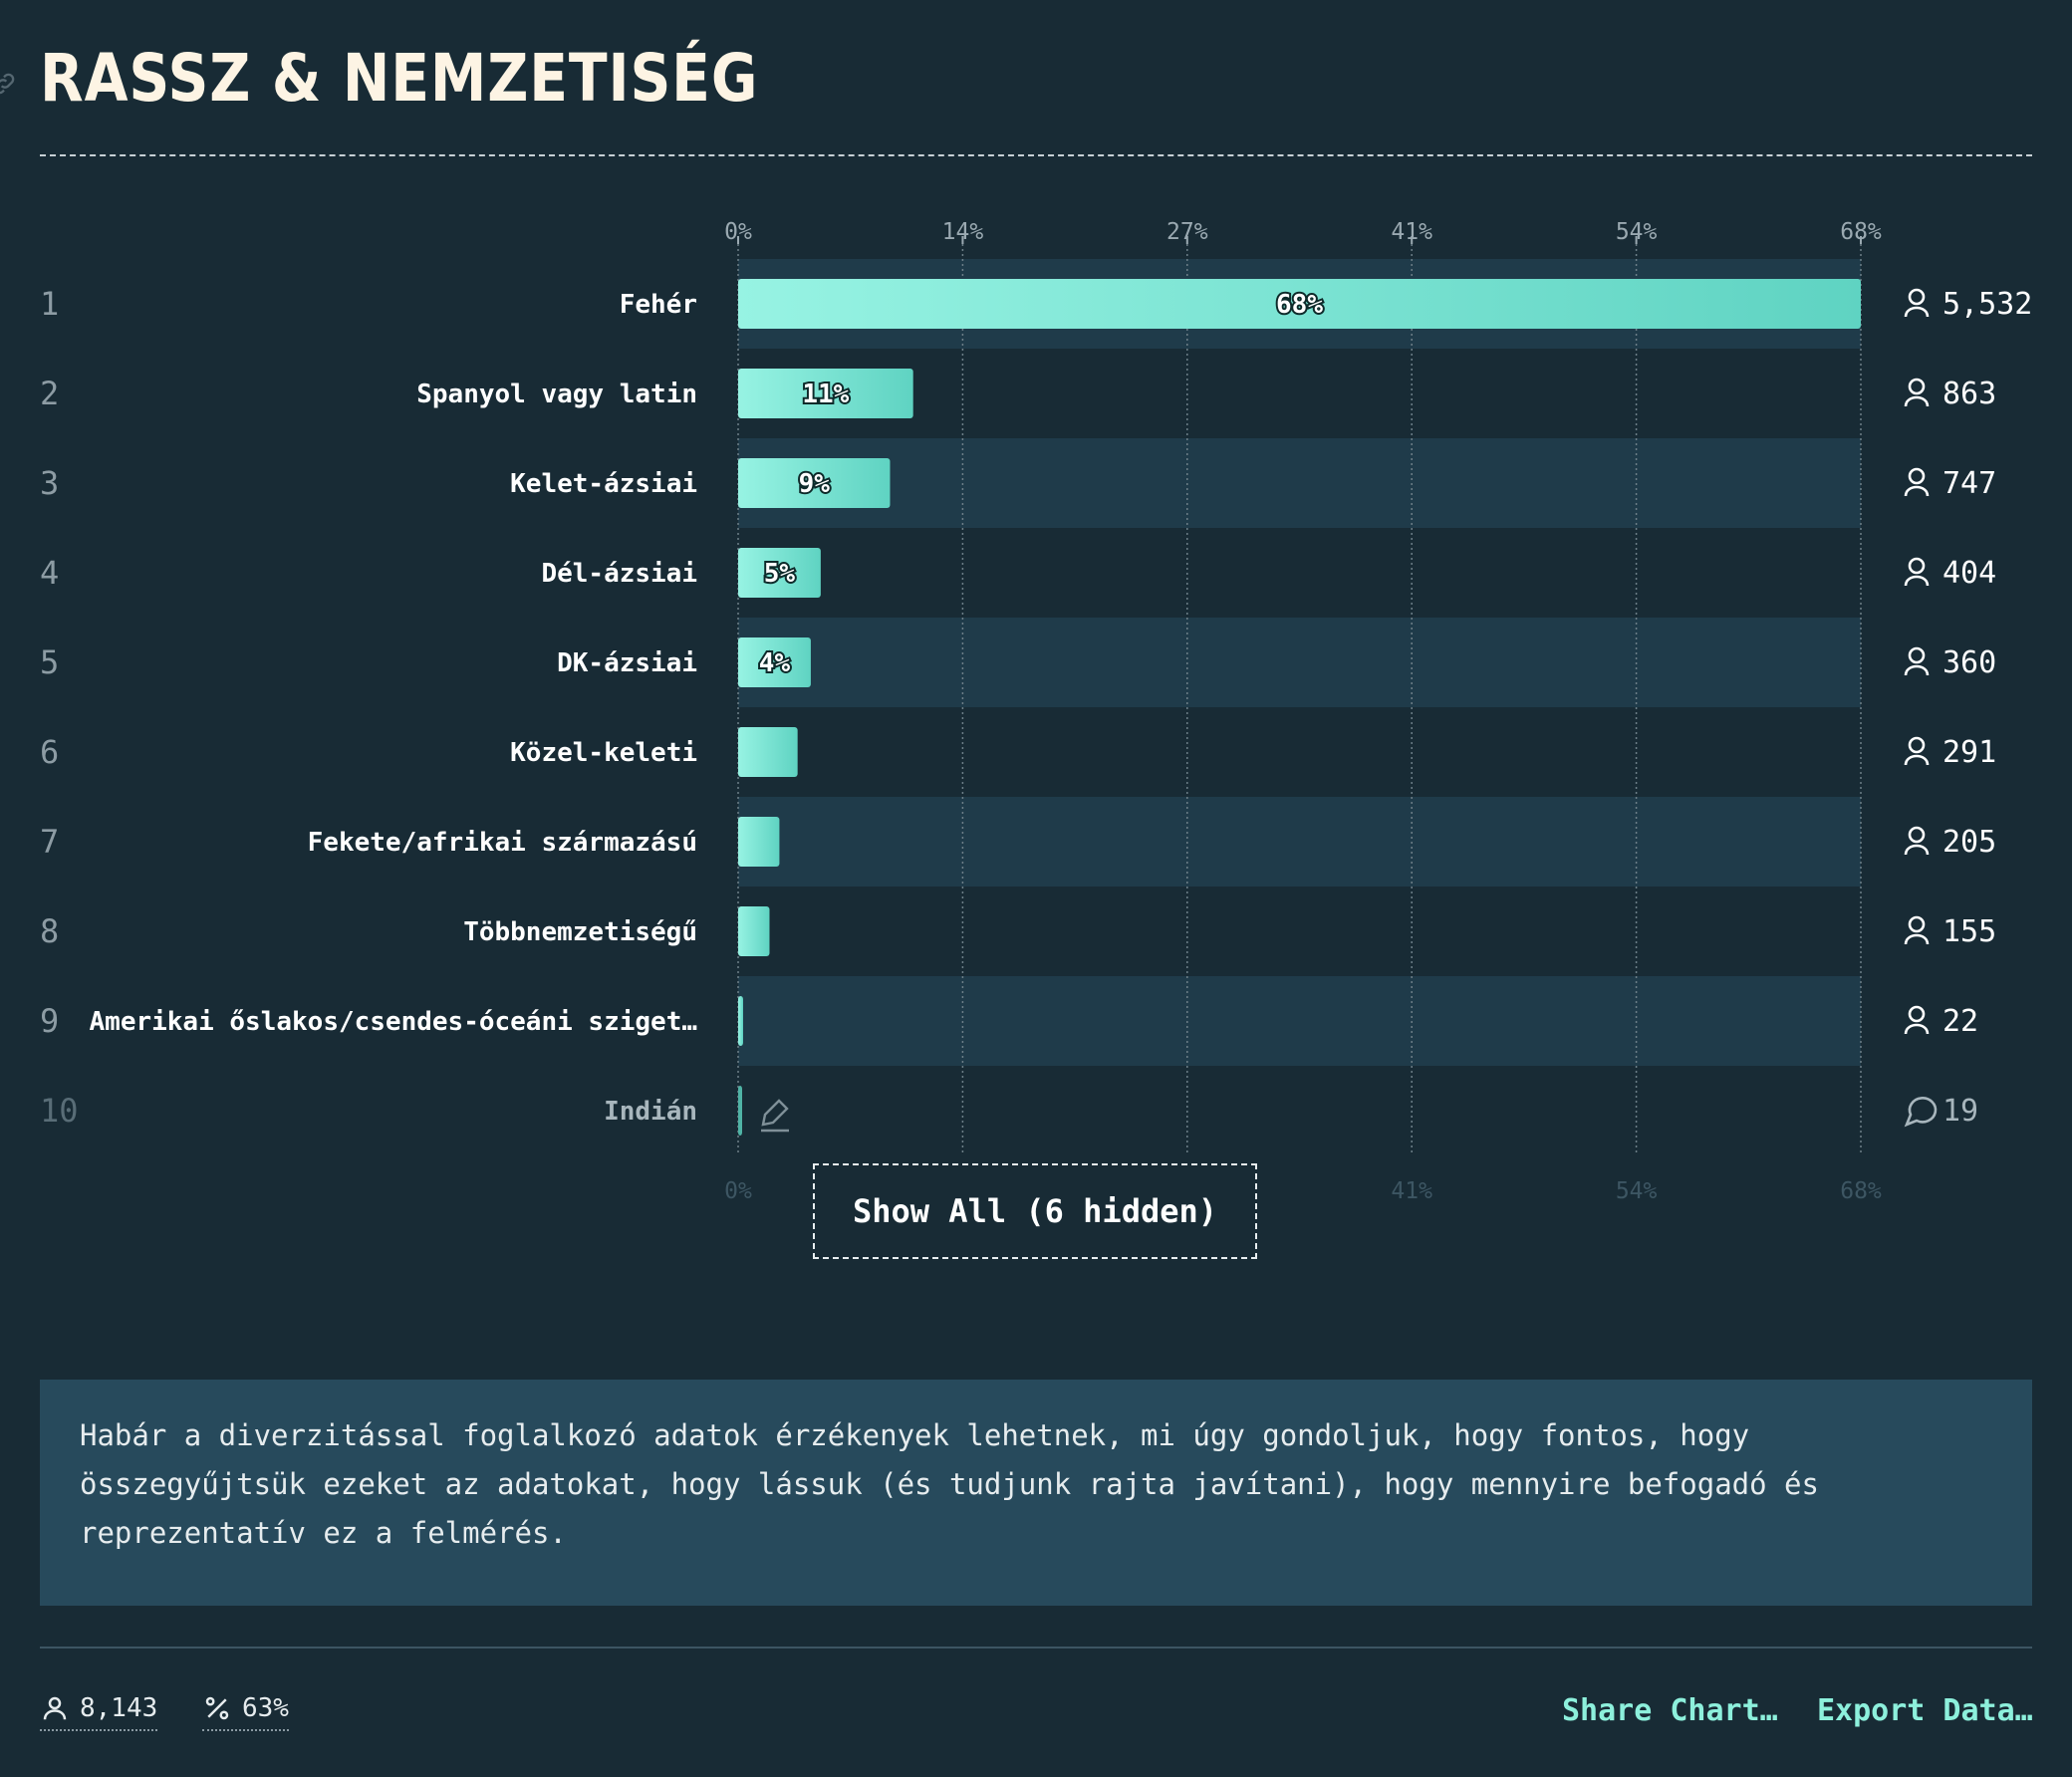 Image resolution: width=2072 pixels, height=1777 pixels. I want to click on x-tick-label: 0%, so click(738, 232).